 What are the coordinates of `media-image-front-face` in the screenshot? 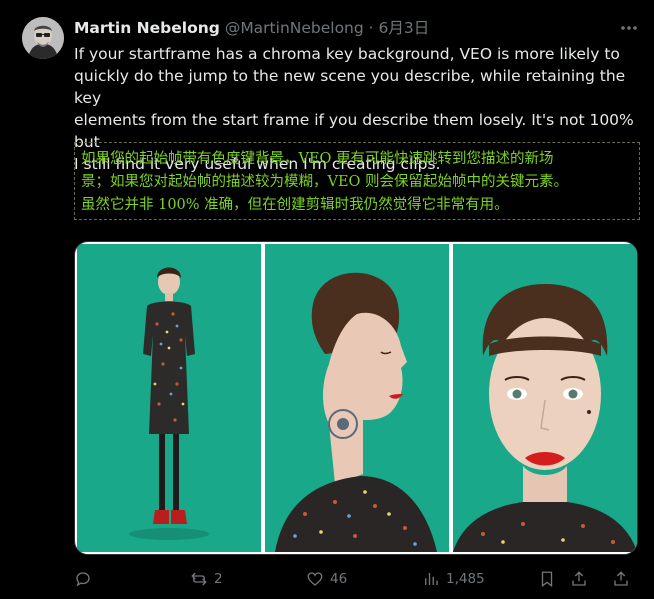 It's located at (545, 398).